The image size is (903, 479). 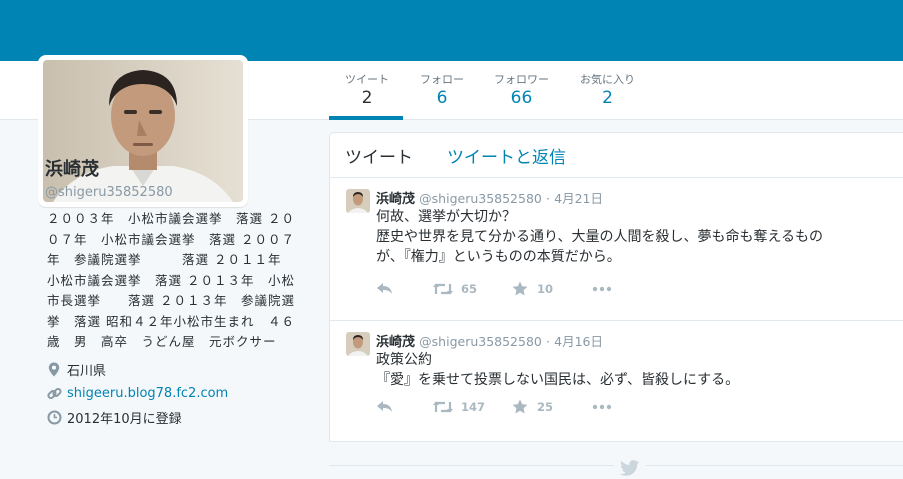 What do you see at coordinates (607, 79) in the screenshot?
I see `nav-favorites-label: お気に入り` at bounding box center [607, 79].